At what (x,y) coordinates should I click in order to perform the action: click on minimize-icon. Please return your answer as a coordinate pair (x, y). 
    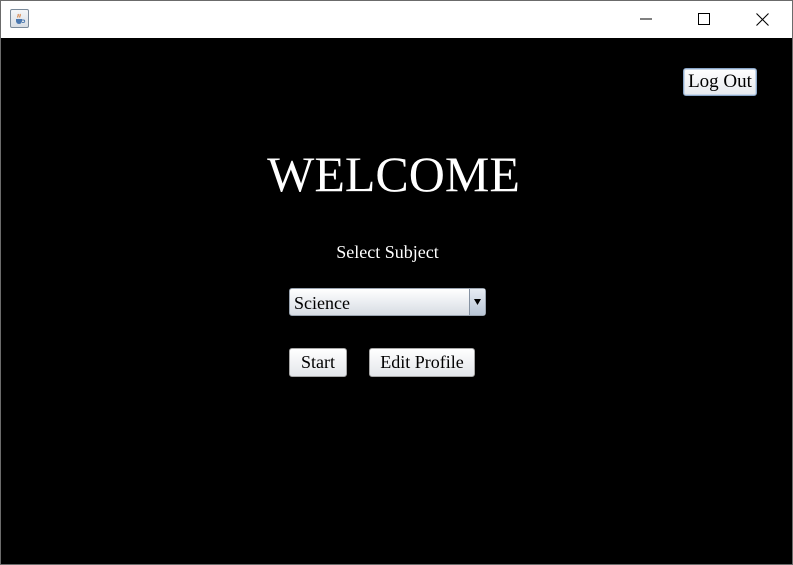
    Looking at the image, I should click on (646, 19).